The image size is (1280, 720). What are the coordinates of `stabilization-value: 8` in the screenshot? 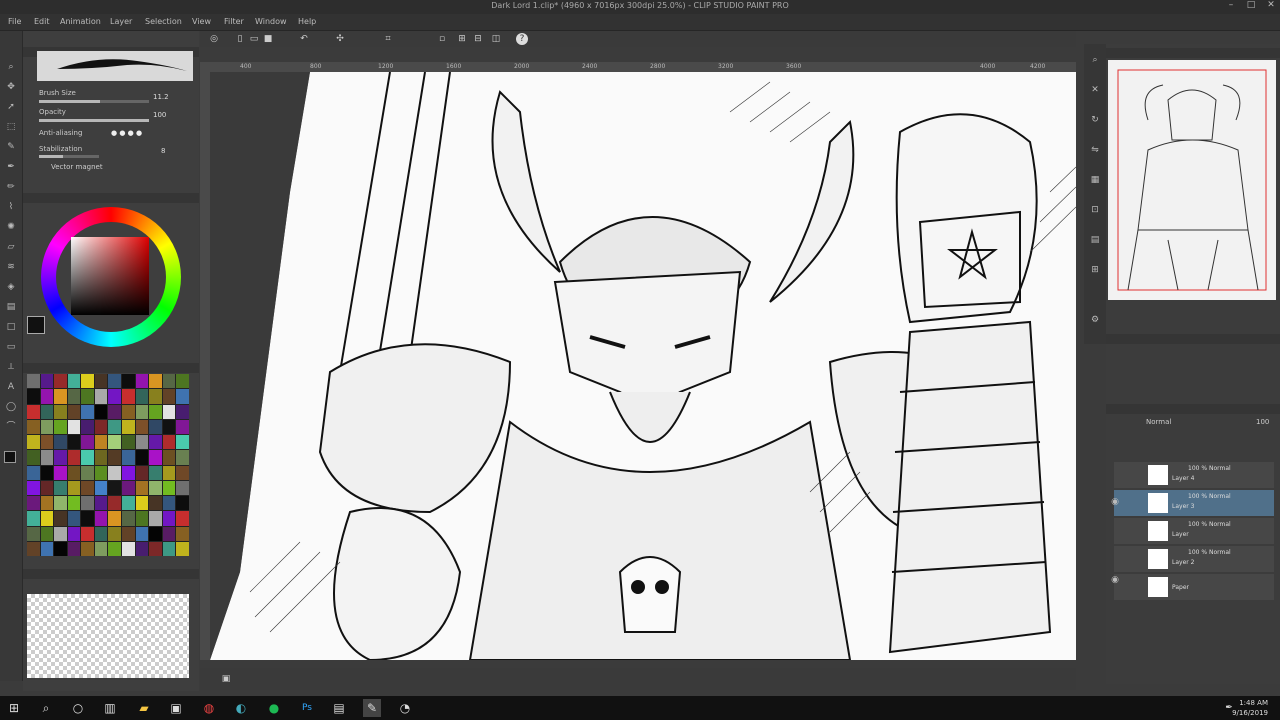 It's located at (163, 151).